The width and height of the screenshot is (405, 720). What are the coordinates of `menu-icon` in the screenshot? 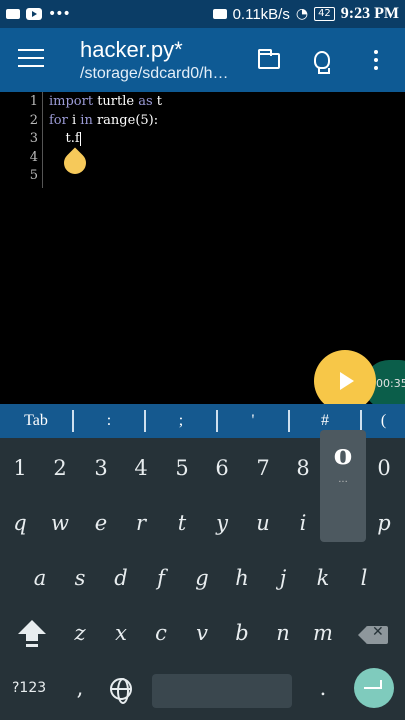 It's located at (31, 59).